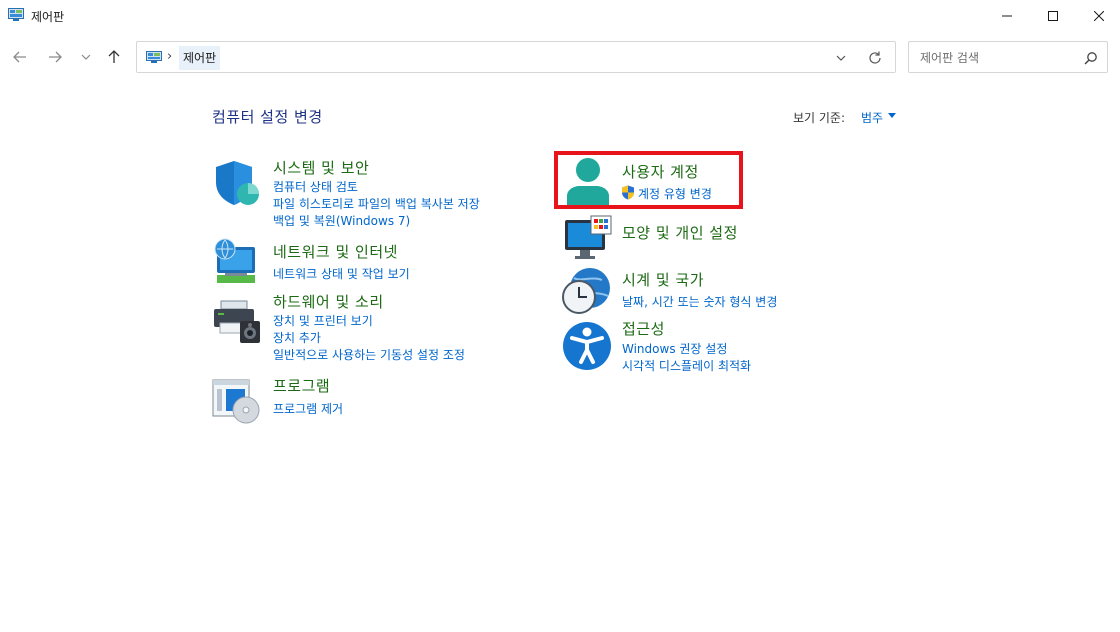 This screenshot has height=632, width=1120. What do you see at coordinates (200, 58) in the screenshot?
I see `breadcrumb-control-panel: 제어판` at bounding box center [200, 58].